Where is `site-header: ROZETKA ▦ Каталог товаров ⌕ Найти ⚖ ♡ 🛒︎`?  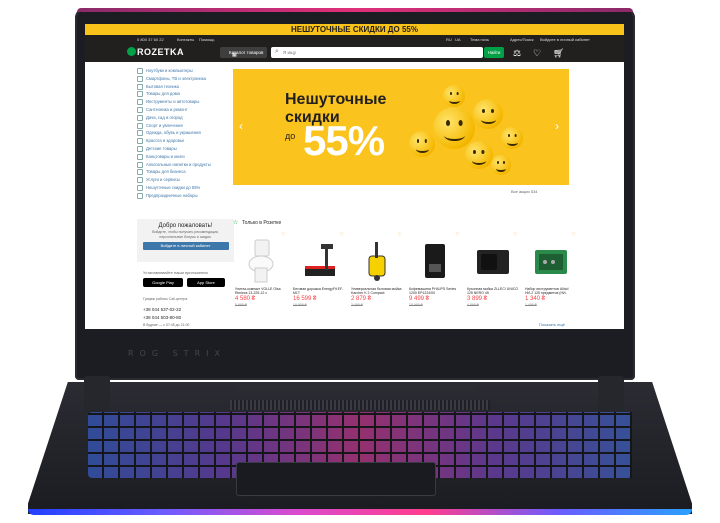 site-header: ROZETKA ▦ Каталог товаров ⌕ Найти ⚖ ♡ 🛒︎ is located at coordinates (354, 52).